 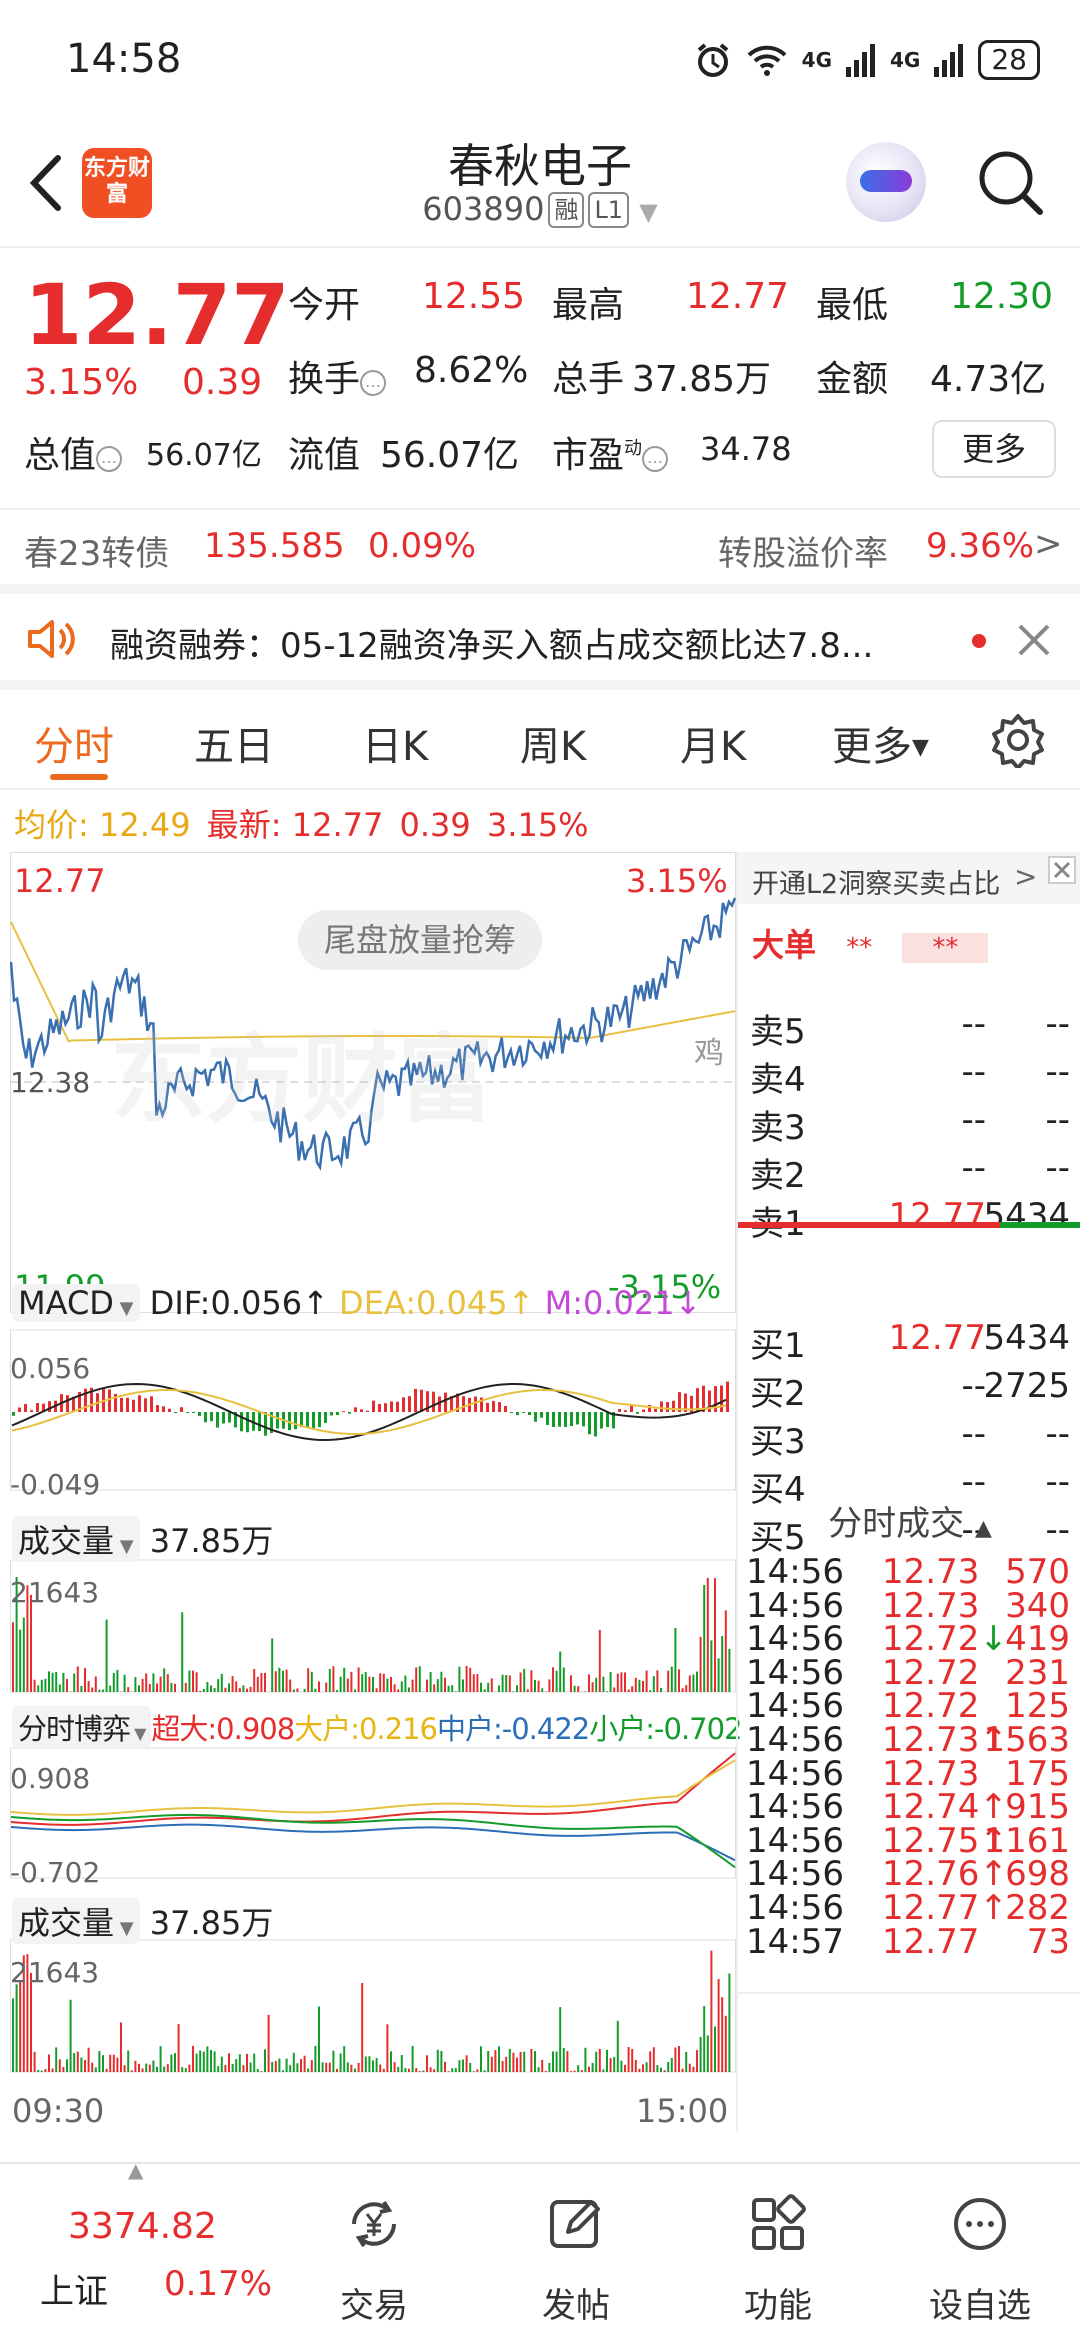 What do you see at coordinates (234, 743) in the screenshot?
I see `tab-five-day: 五日` at bounding box center [234, 743].